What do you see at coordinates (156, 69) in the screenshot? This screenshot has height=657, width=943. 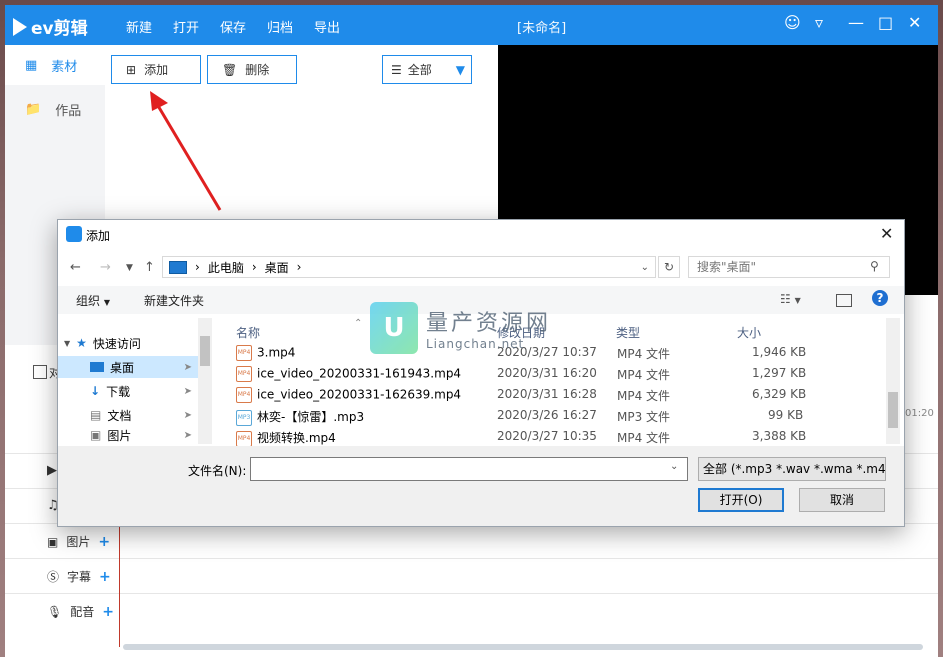 I see `add-button: ⊞ 添加` at bounding box center [156, 69].